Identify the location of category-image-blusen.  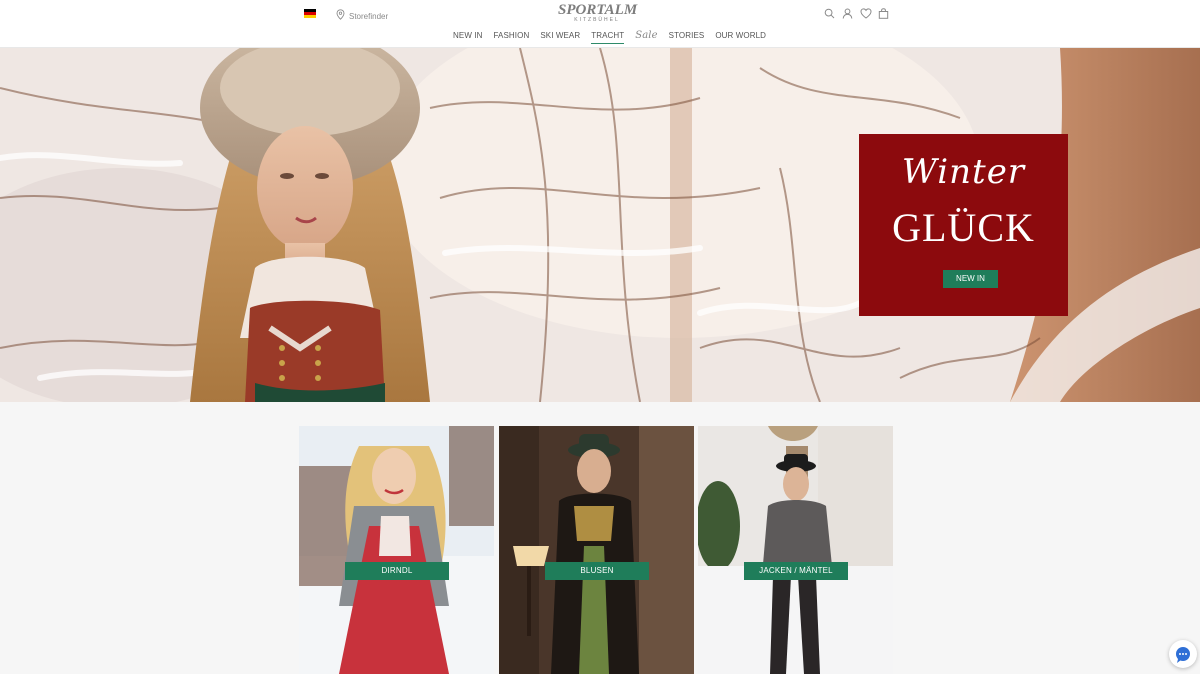
(596, 550).